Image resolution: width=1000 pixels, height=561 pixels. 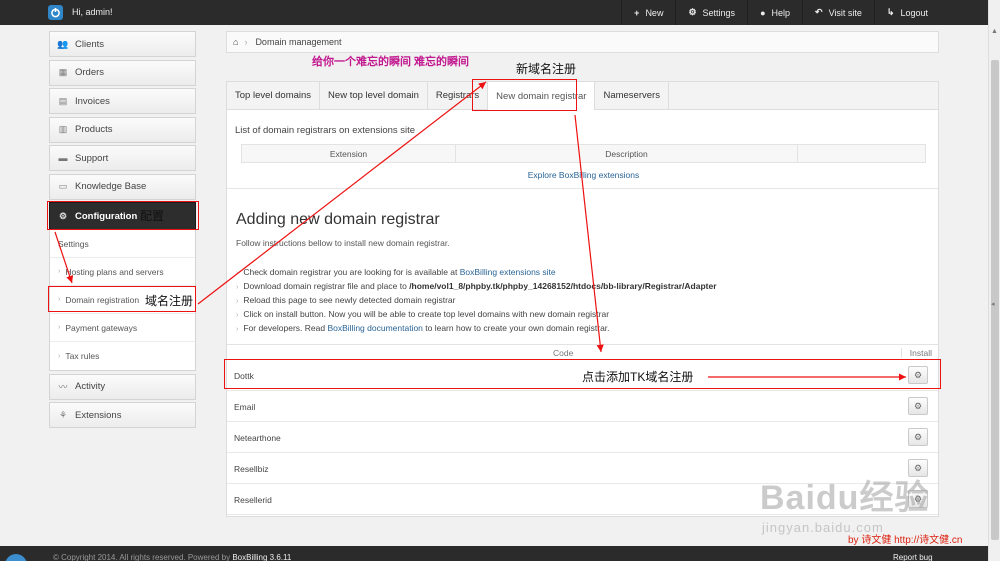 What do you see at coordinates (261, 557) in the screenshot?
I see `brand-link: BoxBilling 3.6.11` at bounding box center [261, 557].